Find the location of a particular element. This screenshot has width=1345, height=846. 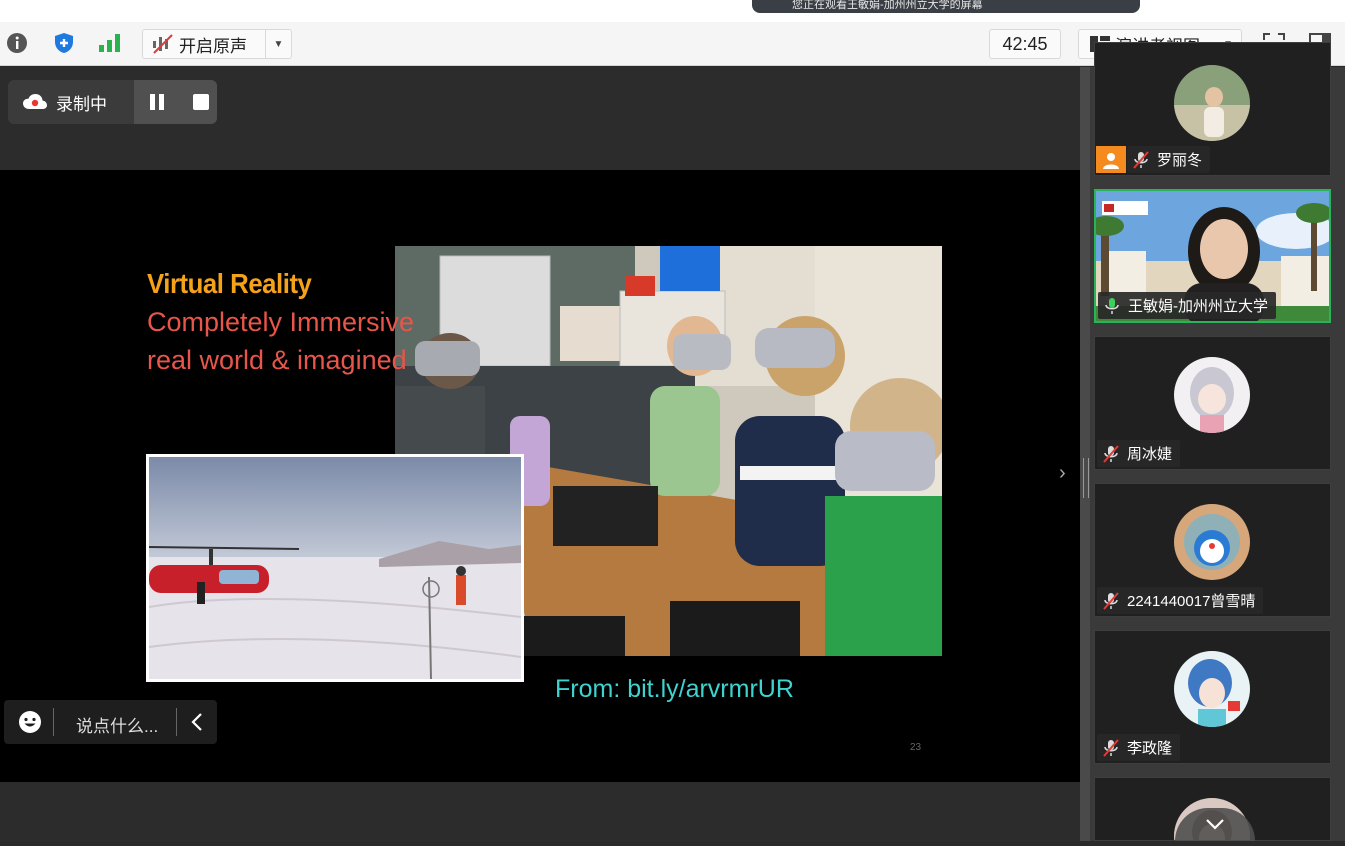

host-icon is located at coordinates (1111, 159).